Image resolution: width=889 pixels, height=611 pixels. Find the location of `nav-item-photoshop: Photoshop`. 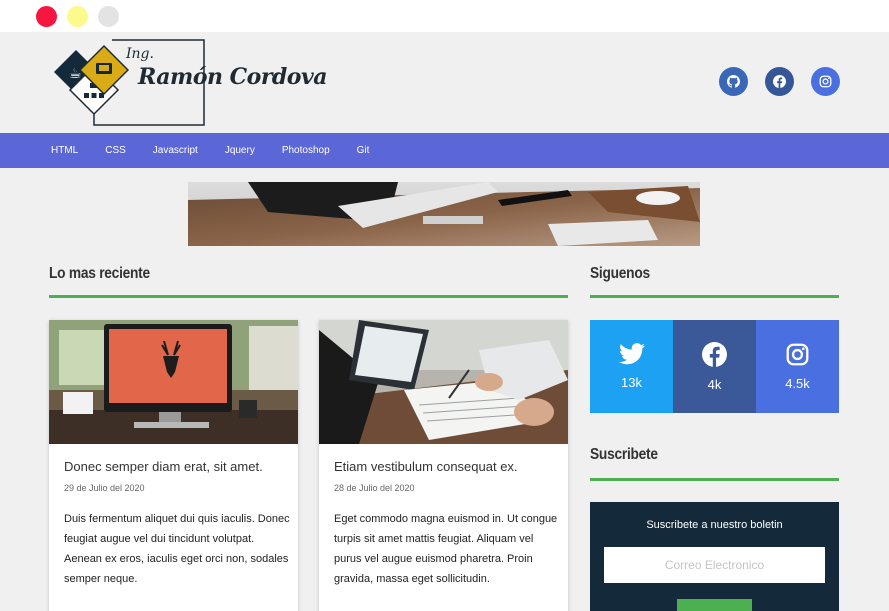

nav-item-photoshop: Photoshop is located at coordinates (306, 150).